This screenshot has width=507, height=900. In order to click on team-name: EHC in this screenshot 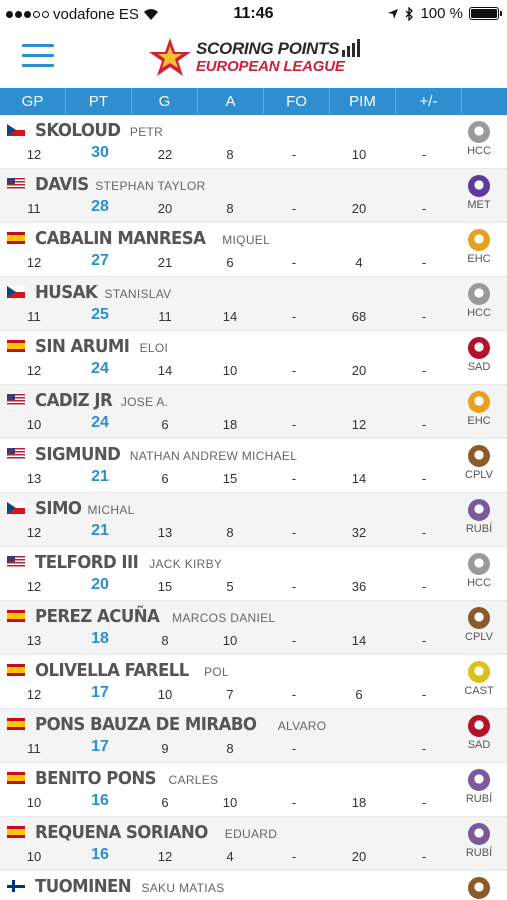, I will do `click(479, 259)`.